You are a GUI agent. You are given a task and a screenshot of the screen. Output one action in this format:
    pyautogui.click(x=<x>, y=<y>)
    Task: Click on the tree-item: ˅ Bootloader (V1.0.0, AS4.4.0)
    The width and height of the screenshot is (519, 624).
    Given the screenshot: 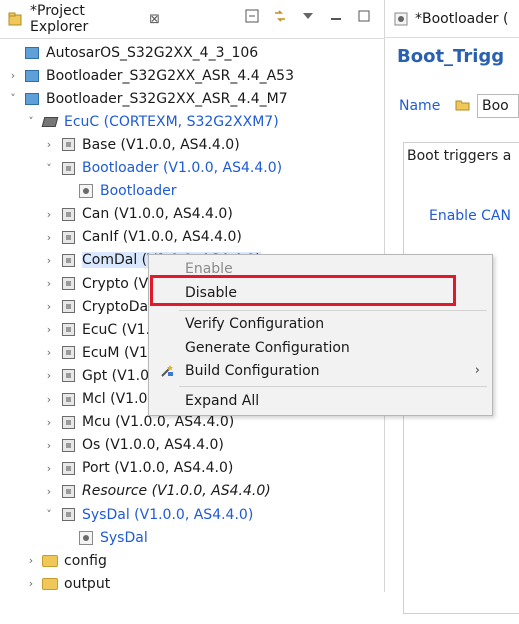 What is the action you would take?
    pyautogui.click(x=163, y=168)
    